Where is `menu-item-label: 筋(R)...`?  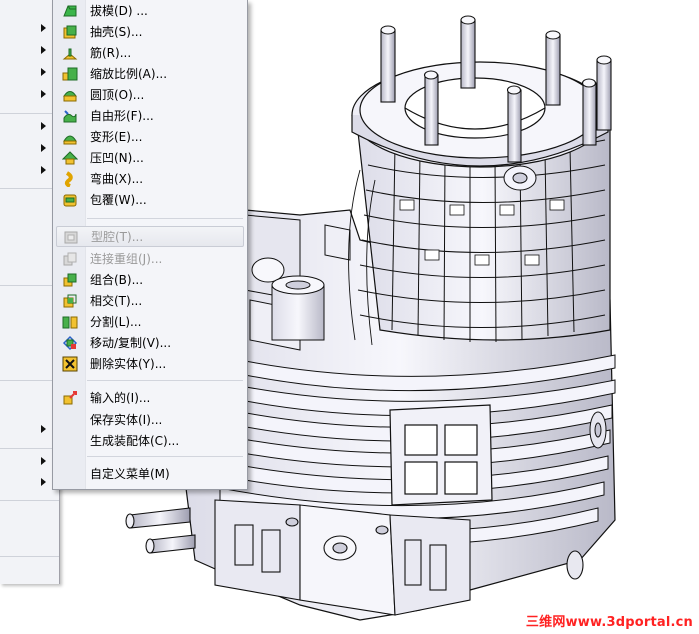
menu-item-label: 筋(R)... is located at coordinates (111, 53).